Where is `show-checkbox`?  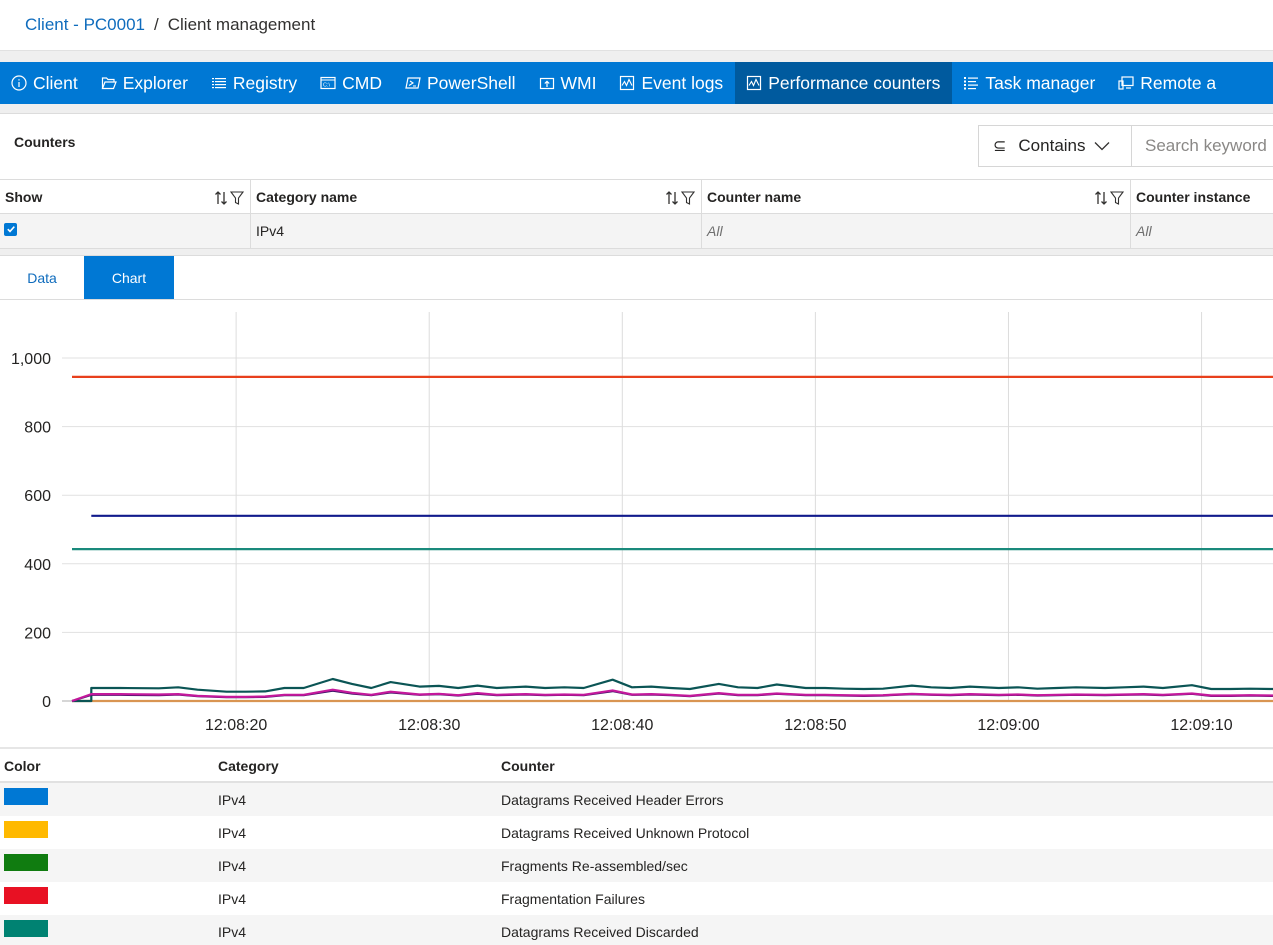
show-checkbox is located at coordinates (10, 229).